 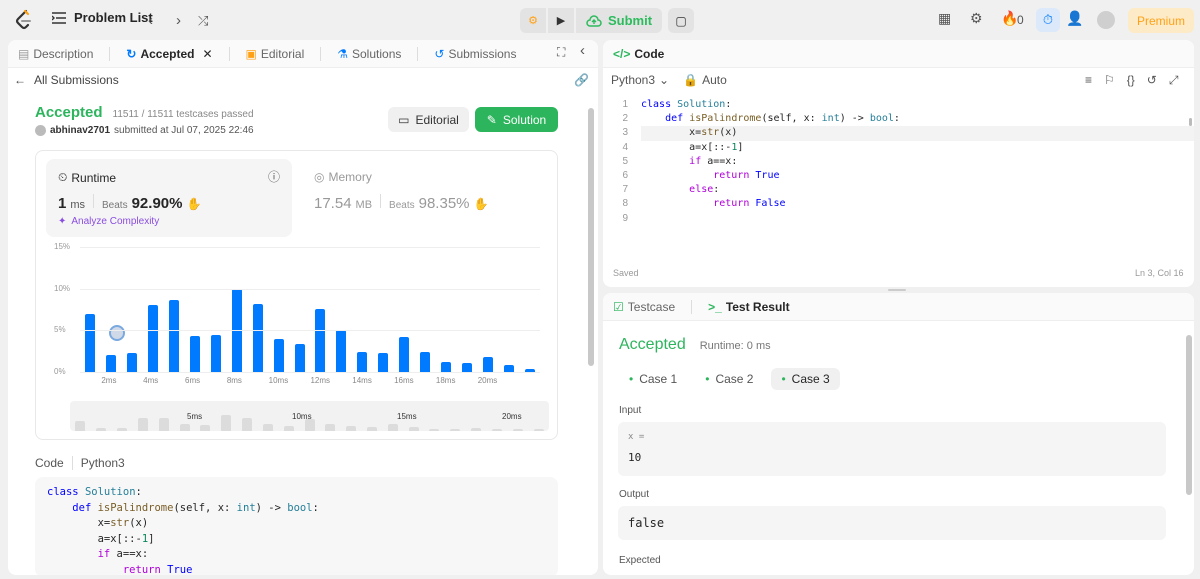 What do you see at coordinates (653, 379) in the screenshot?
I see `case-tab-1: • Case 1` at bounding box center [653, 379].